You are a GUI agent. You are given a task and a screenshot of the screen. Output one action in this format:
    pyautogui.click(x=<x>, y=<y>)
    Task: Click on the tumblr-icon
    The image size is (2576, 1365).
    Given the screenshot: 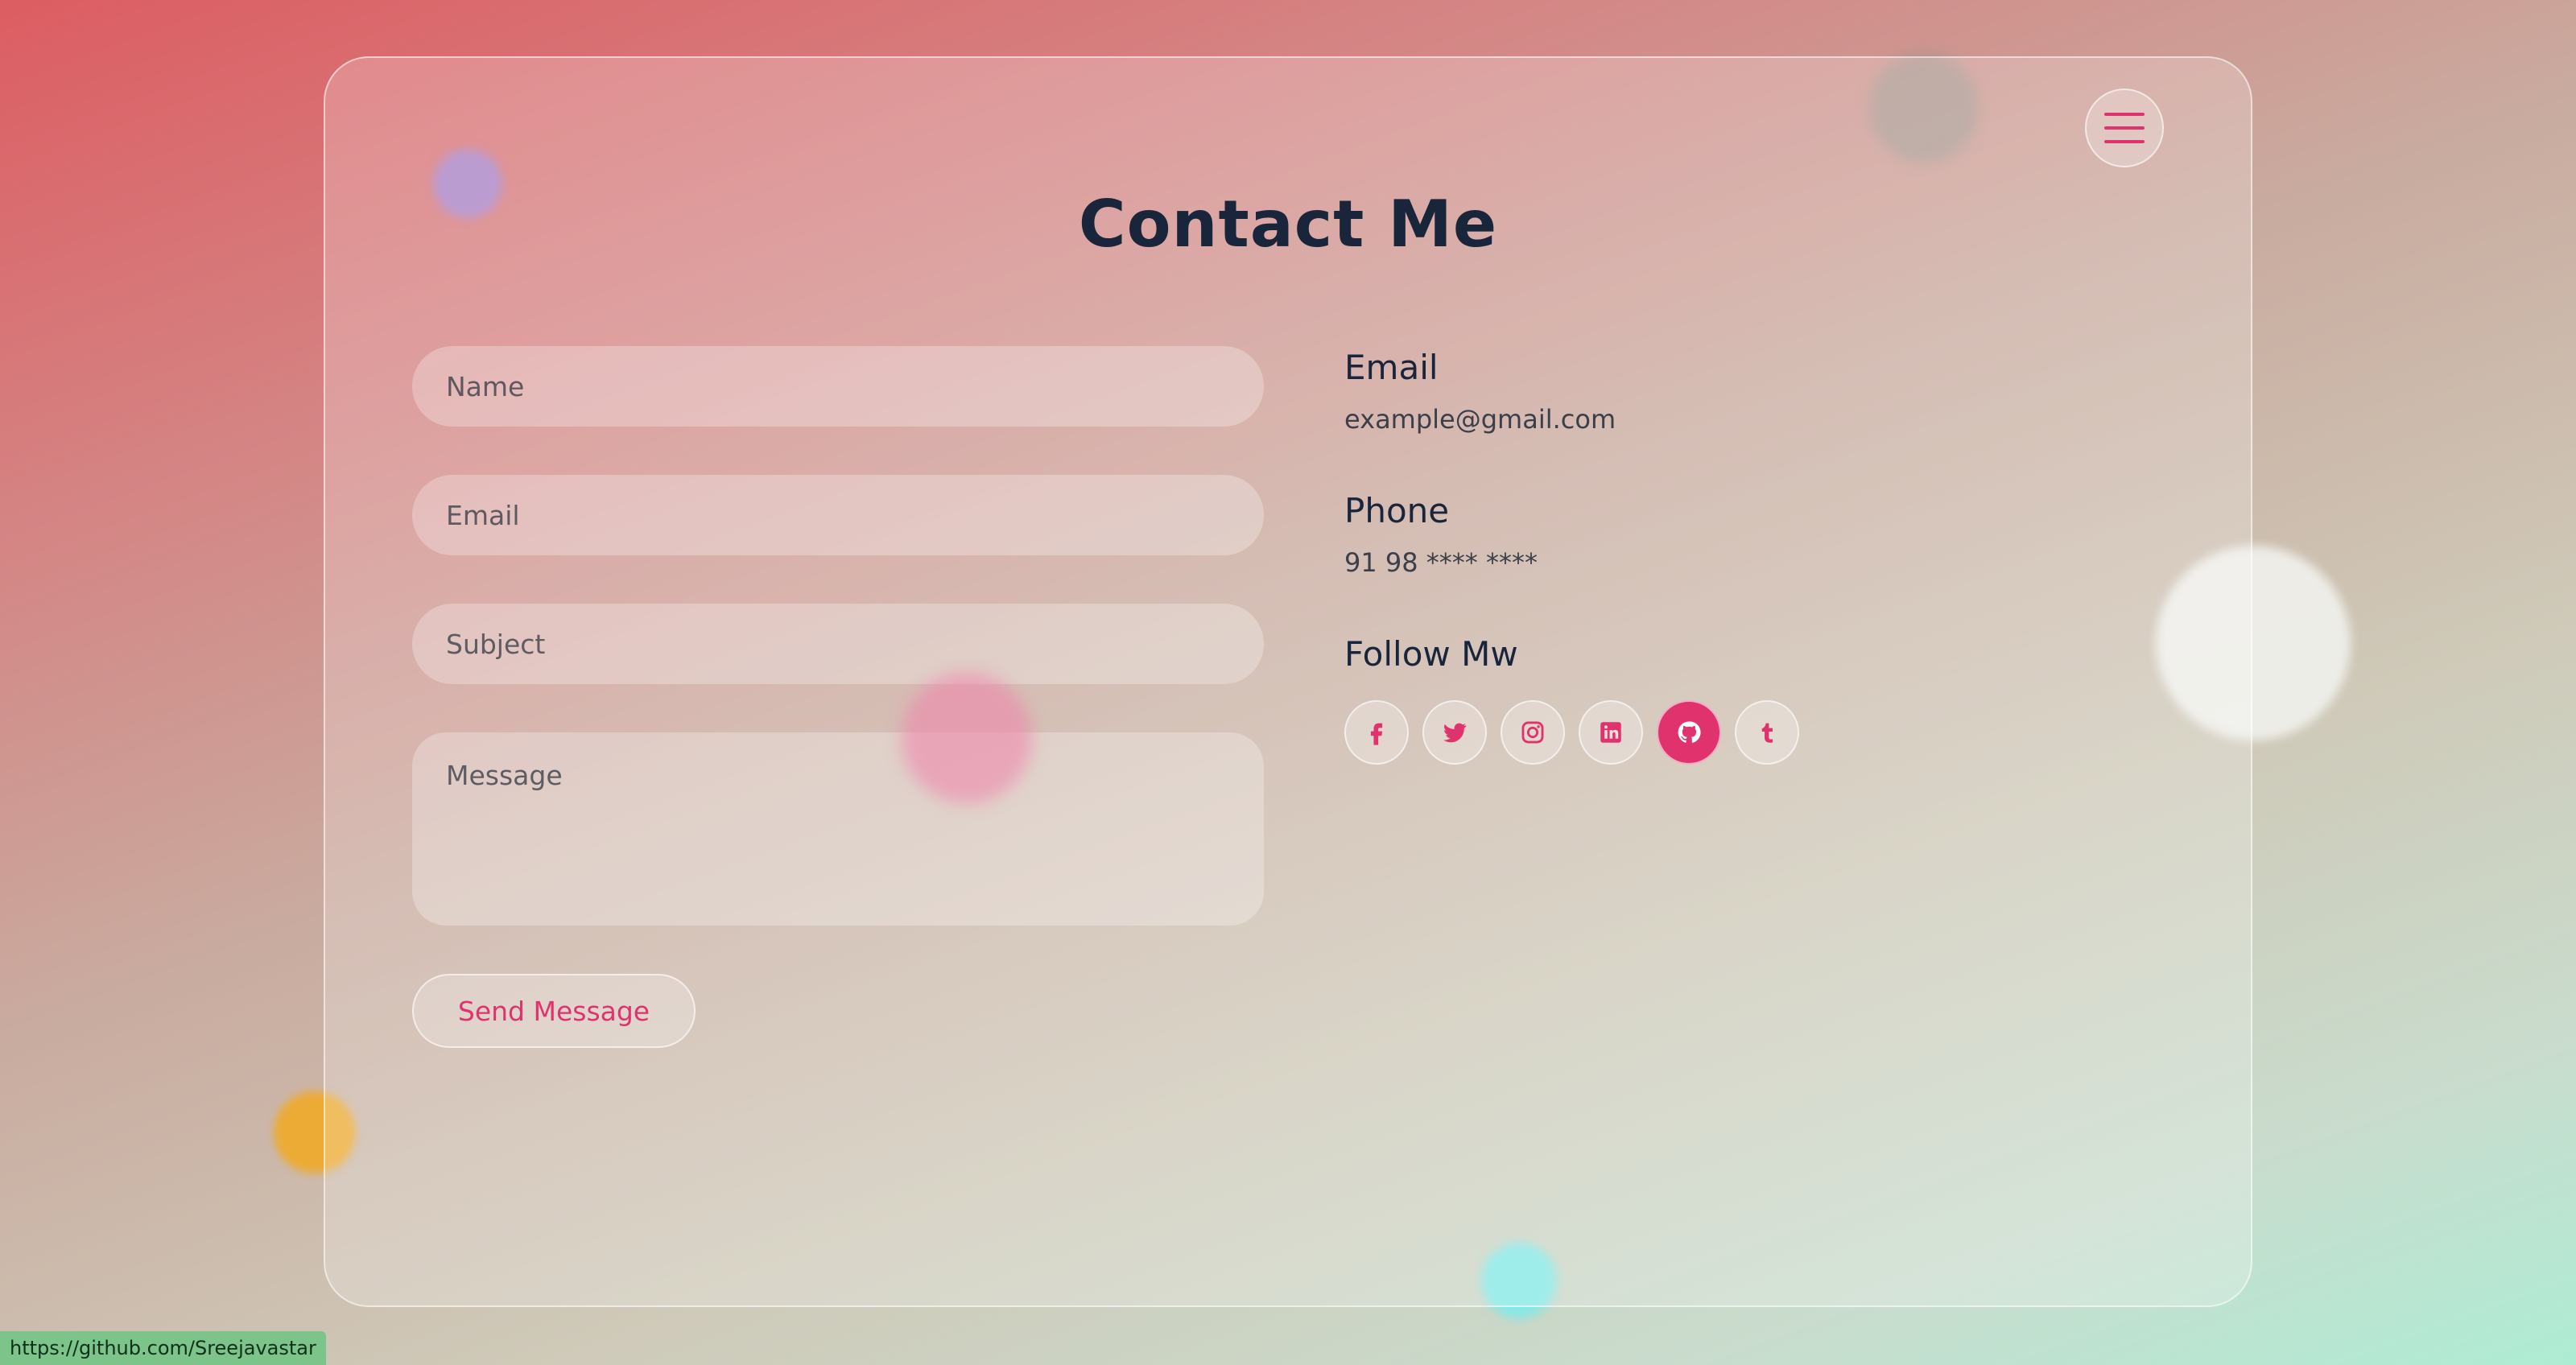 What is the action you would take?
    pyautogui.click(x=1767, y=733)
    